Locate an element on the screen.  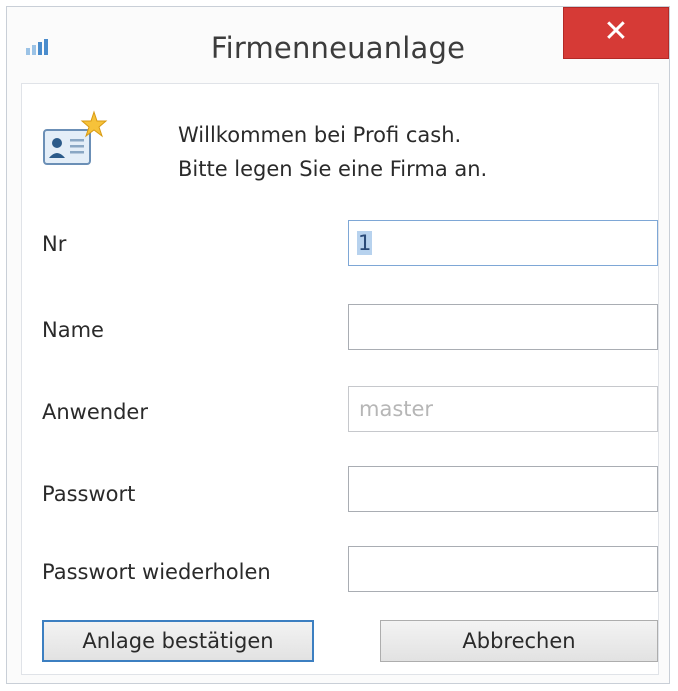
passwort-wiederholen-field is located at coordinates (503, 569).